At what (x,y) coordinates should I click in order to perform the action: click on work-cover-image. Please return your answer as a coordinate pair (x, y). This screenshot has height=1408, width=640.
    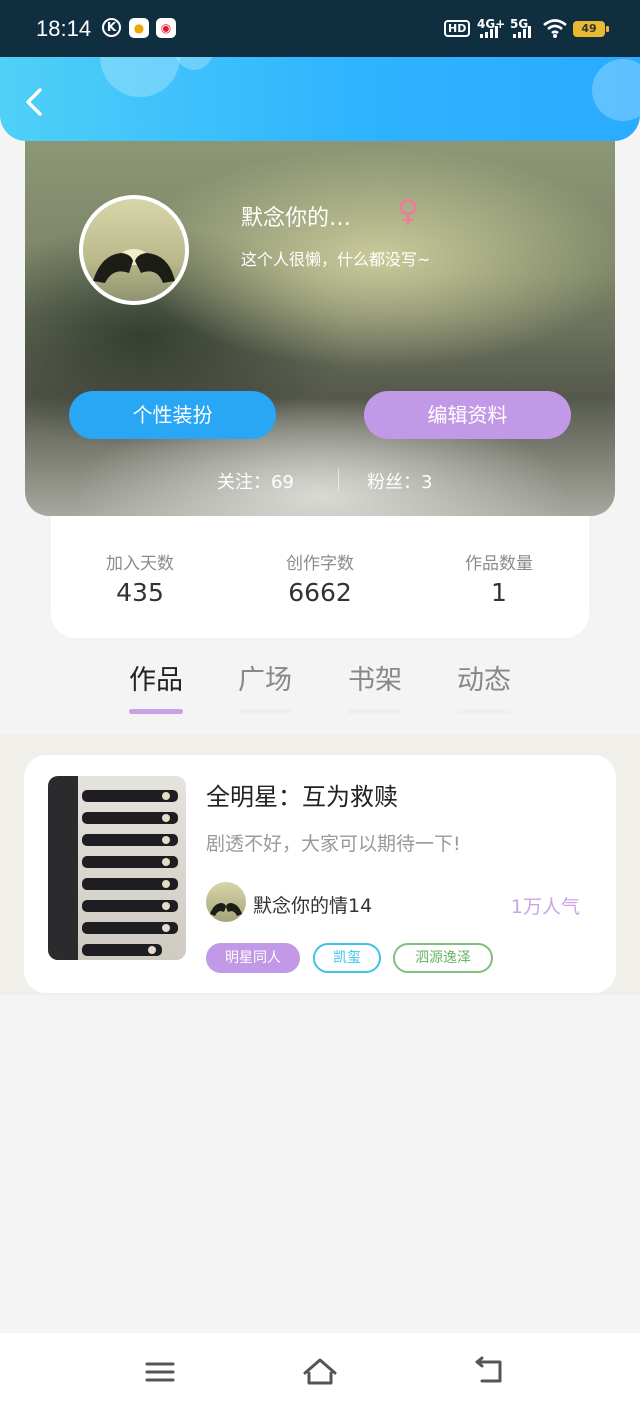
    Looking at the image, I should click on (117, 868).